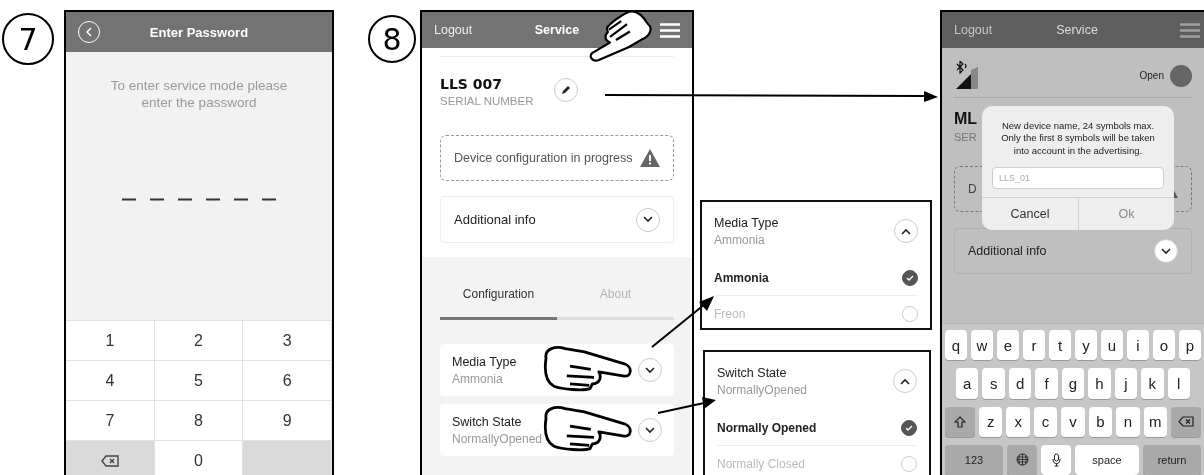 The image size is (1204, 475). I want to click on shift-icon, so click(960, 421).